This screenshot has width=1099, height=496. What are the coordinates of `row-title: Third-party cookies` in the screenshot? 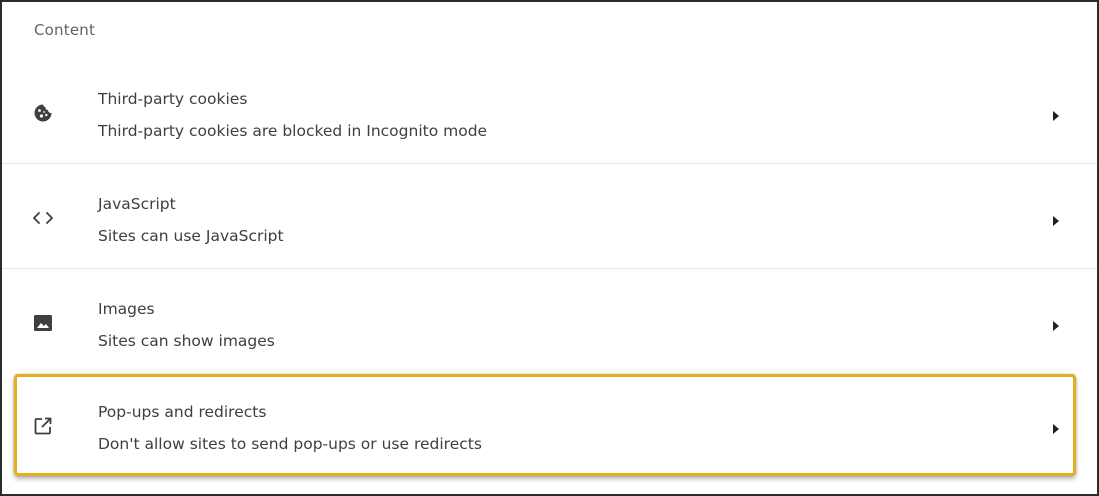 It's located at (173, 99).